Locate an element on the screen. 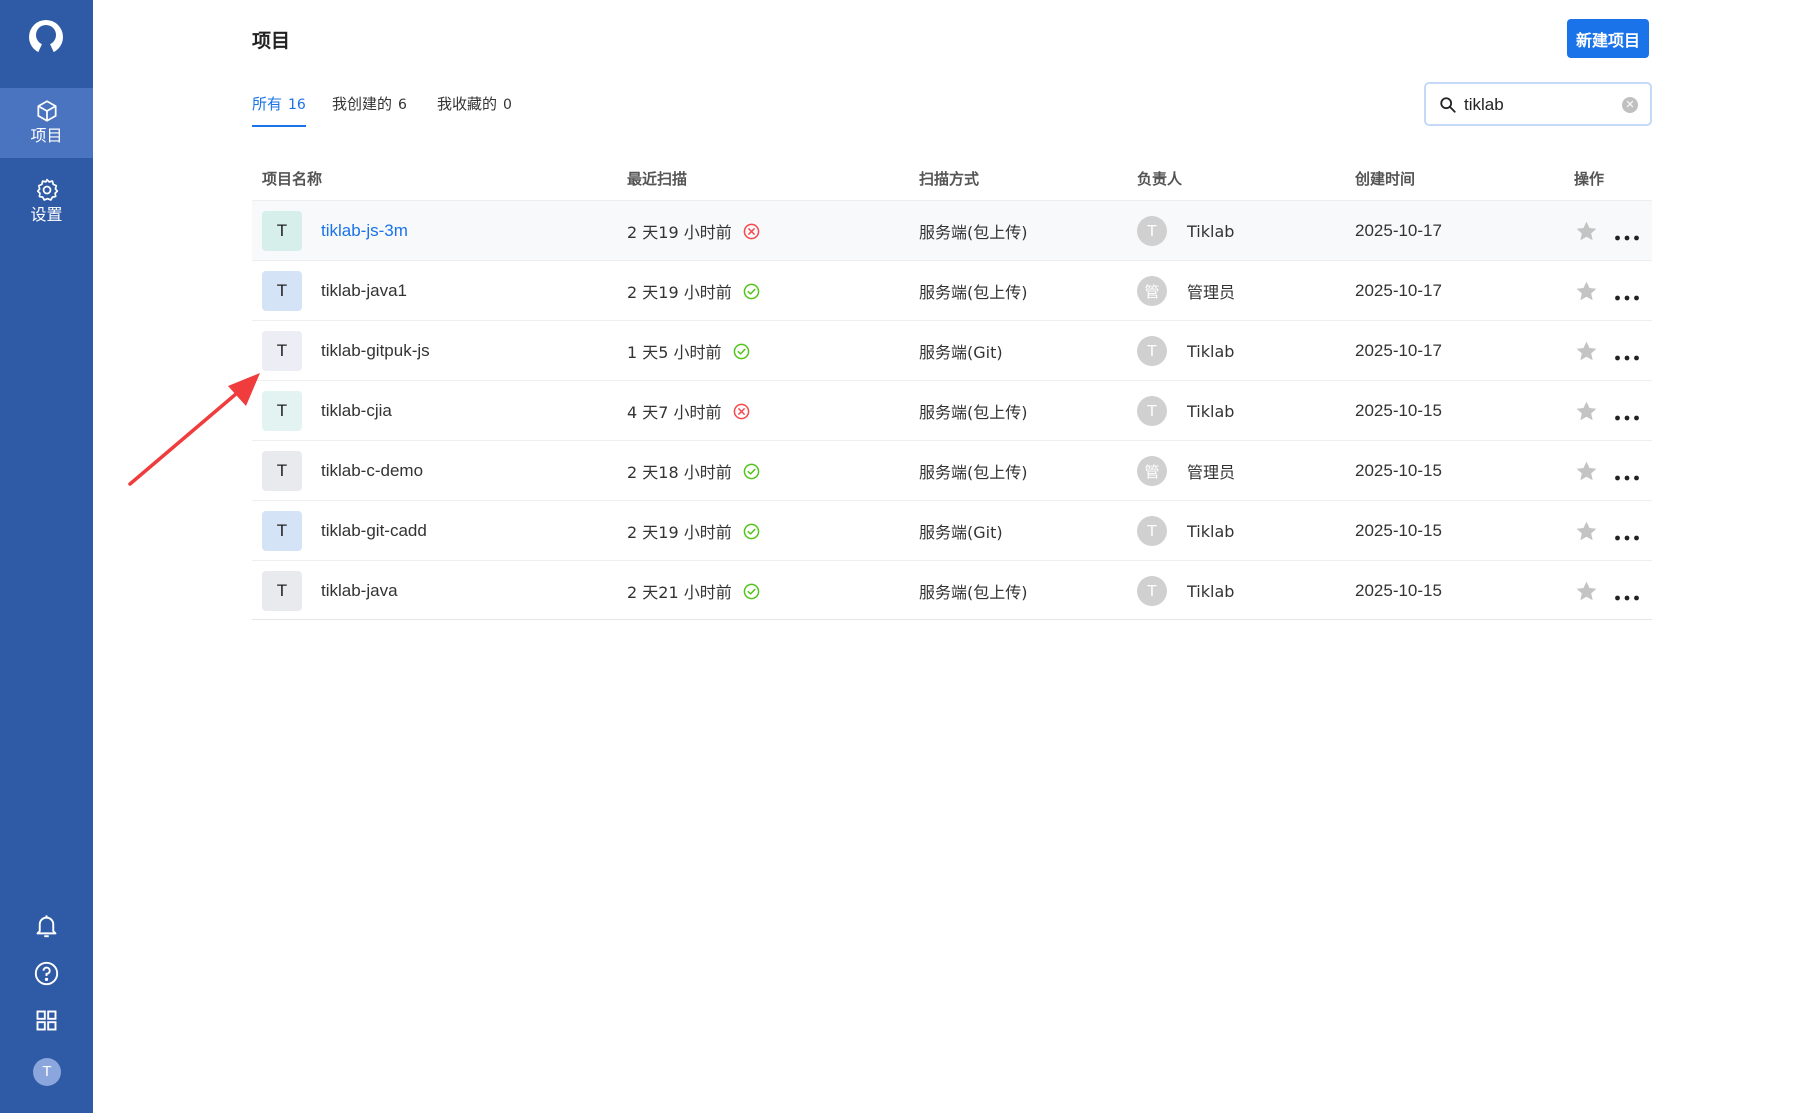 This screenshot has height=1113, width=1810. created-date: 2025-10-17 is located at coordinates (1398, 350).